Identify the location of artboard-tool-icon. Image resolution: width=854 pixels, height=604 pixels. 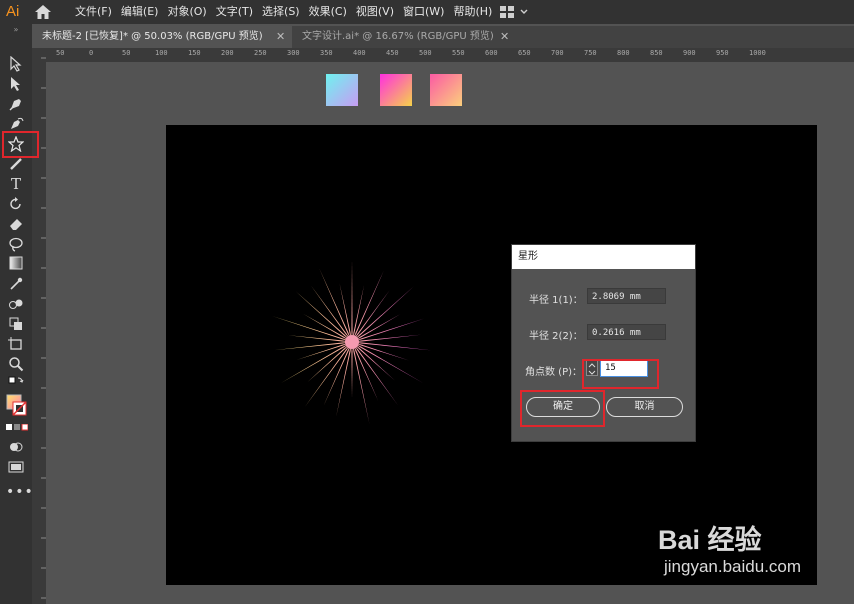
(16, 344).